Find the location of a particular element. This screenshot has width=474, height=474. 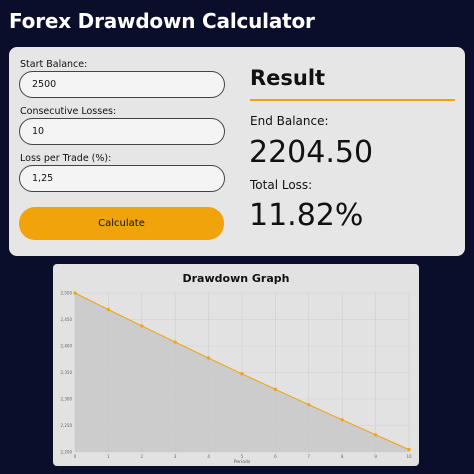

y-tick-label: 2,400 is located at coordinates (67, 346).